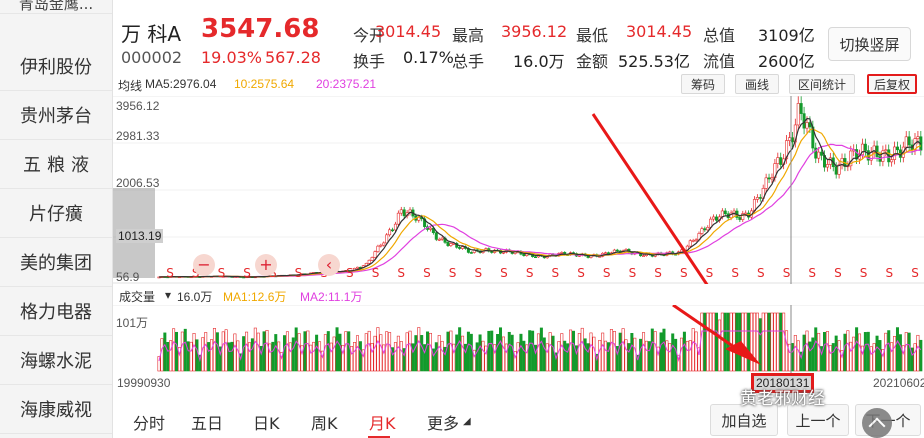  What do you see at coordinates (518, 339) in the screenshot?
I see `volume-chart` at bounding box center [518, 339].